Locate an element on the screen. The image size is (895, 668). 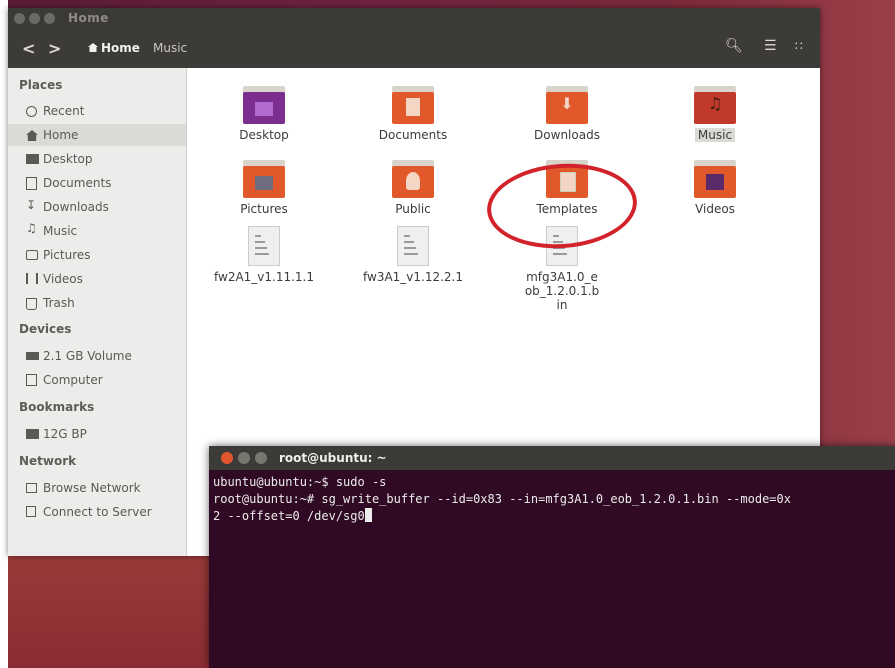
file-item-desktop: Desktop is located at coordinates (264, 114).